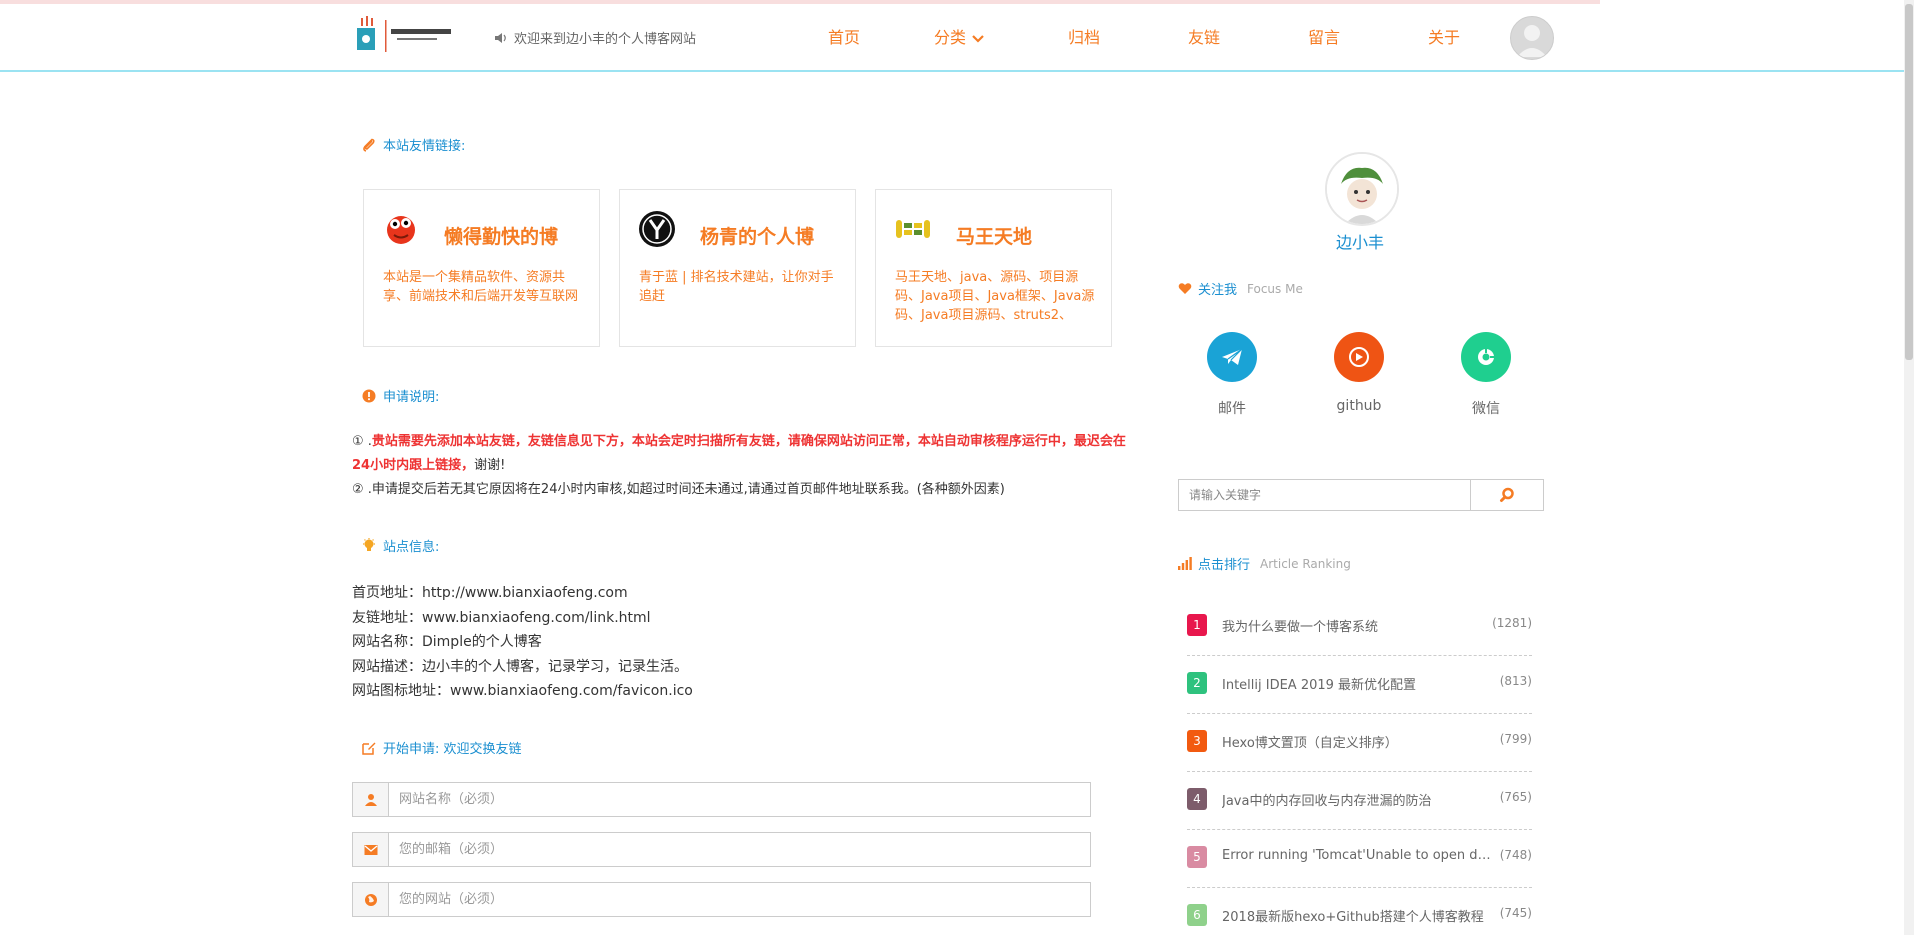 This screenshot has height=945, width=1914. What do you see at coordinates (994, 237) in the screenshot?
I see `friend-card-name: 马王天地` at bounding box center [994, 237].